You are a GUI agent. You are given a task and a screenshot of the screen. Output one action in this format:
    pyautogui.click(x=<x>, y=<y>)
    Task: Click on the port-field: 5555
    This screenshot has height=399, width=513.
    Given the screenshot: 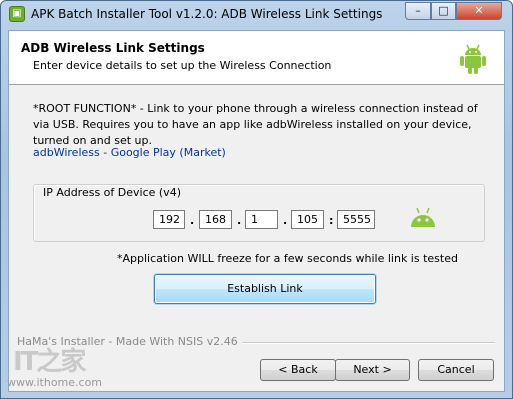 What is the action you would take?
    pyautogui.click(x=356, y=219)
    